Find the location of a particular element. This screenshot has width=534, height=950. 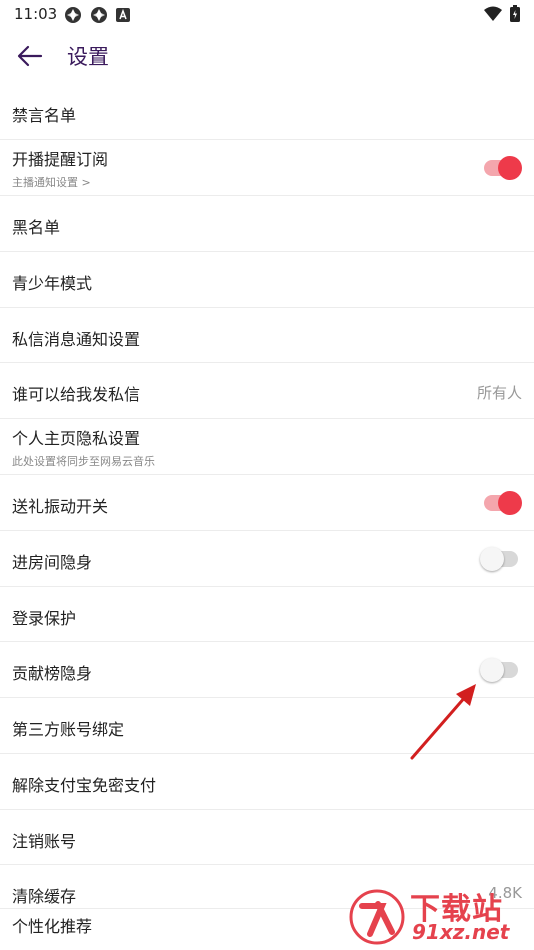

setting-gift-vibration: 送礼振动开关 is located at coordinates (267, 503).